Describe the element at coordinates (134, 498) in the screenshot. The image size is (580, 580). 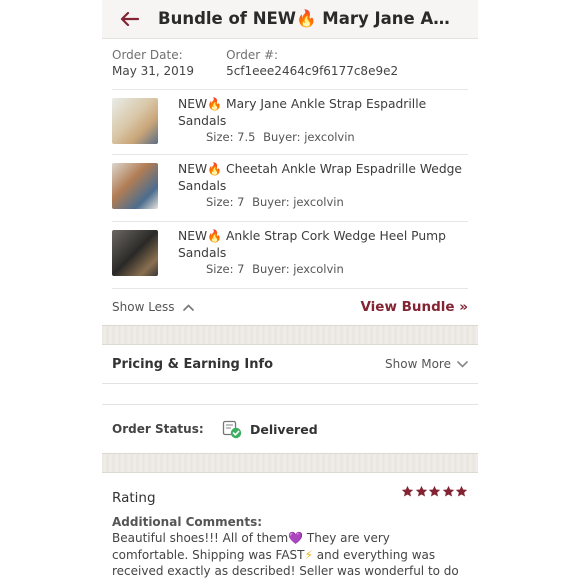
I see `rating-label: Rating` at that location.